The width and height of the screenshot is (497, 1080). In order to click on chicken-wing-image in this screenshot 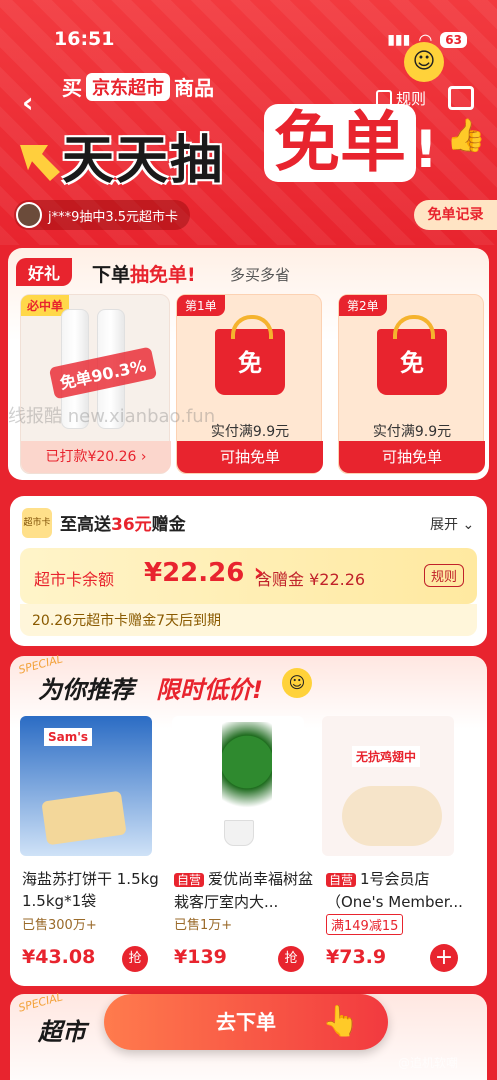, I will do `click(392, 816)`.